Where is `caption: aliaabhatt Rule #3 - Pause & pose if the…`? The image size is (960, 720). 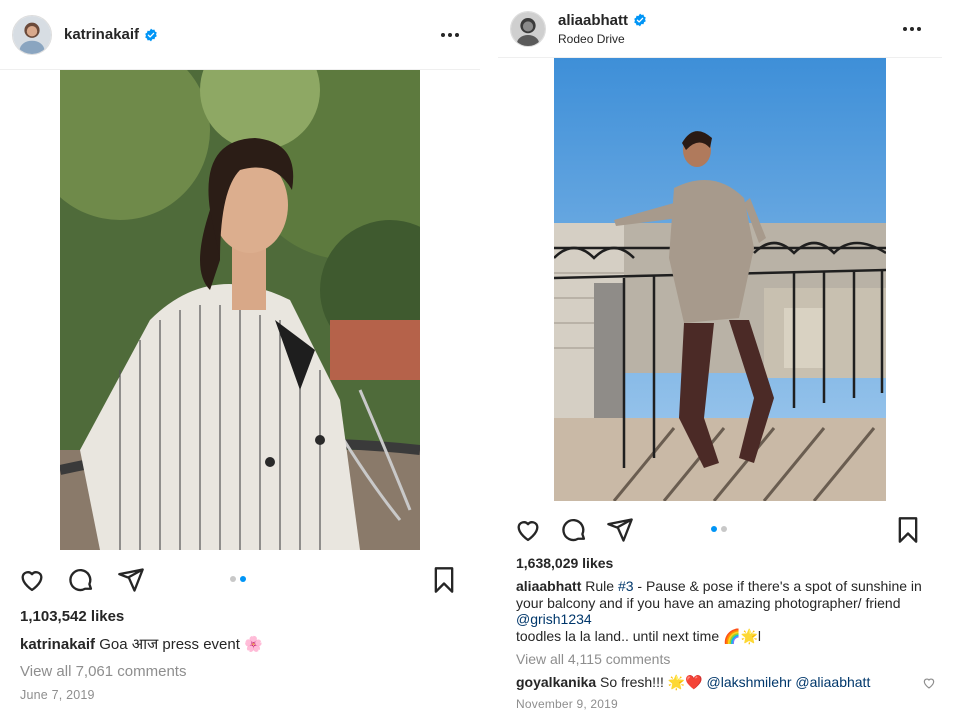 caption: aliaabhatt Rule #3 - Pause & pose if the… is located at coordinates (726, 611).